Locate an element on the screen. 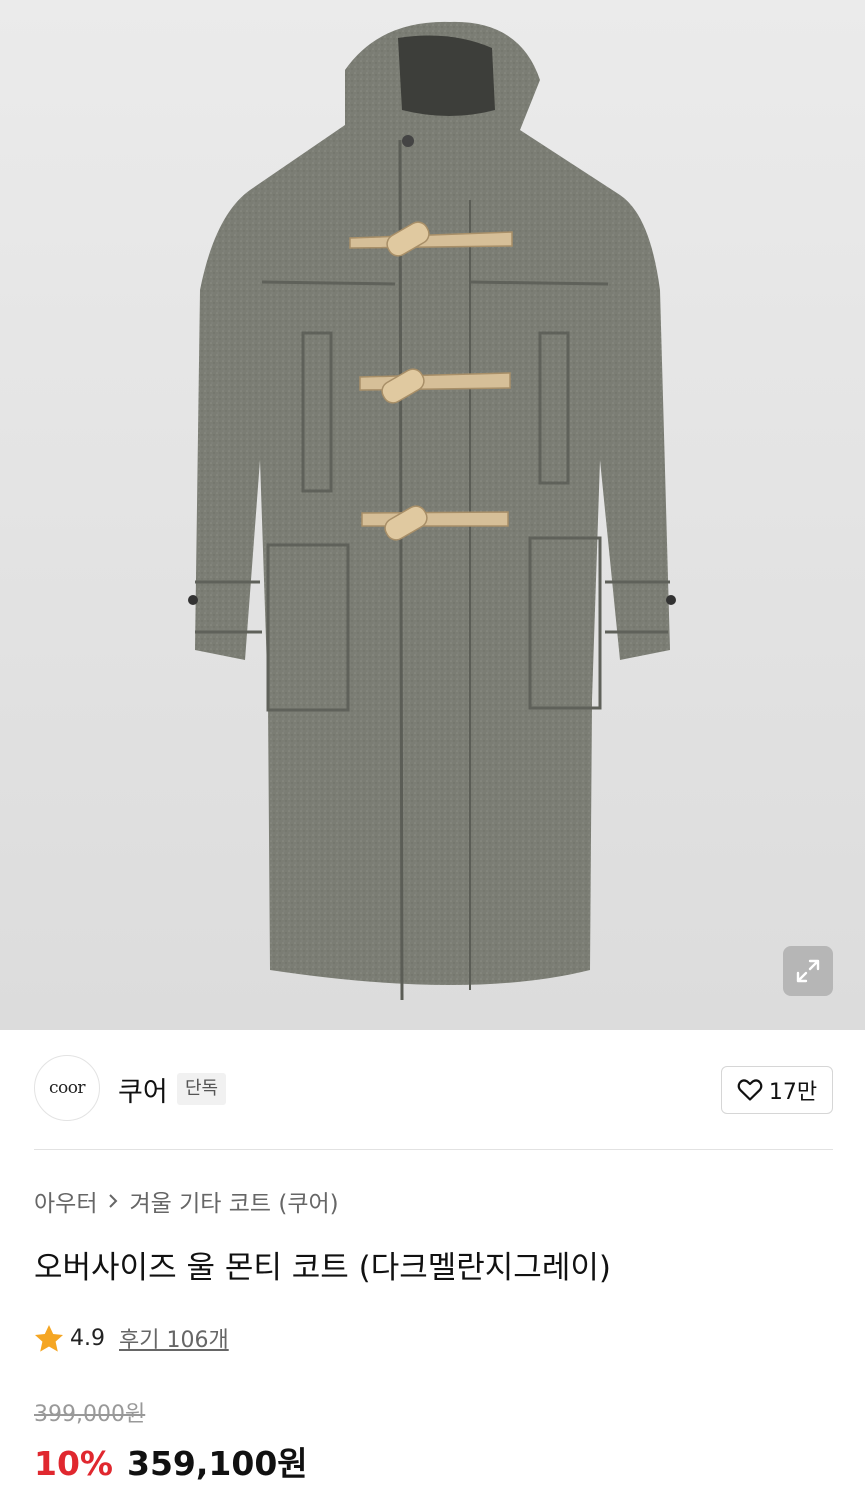 This screenshot has width=865, height=1500. product-title: 오버사이즈 울 몬티 코트 (다크멜란지그레이) is located at coordinates (322, 1268).